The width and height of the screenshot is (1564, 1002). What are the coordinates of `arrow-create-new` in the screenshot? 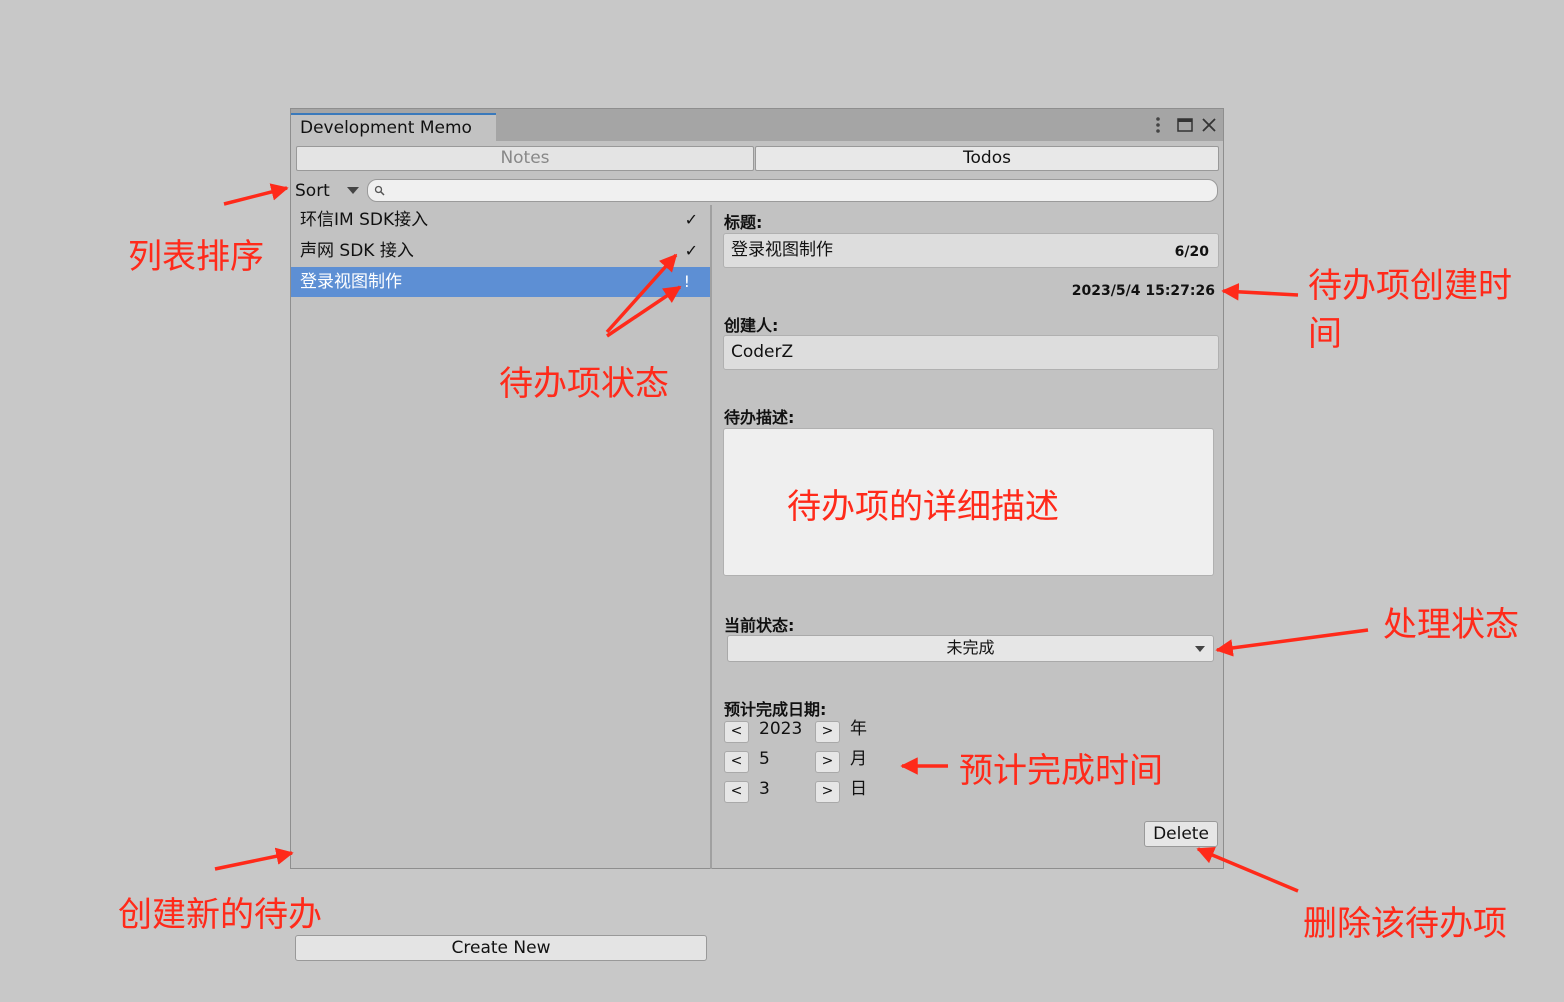 It's located at (254, 859).